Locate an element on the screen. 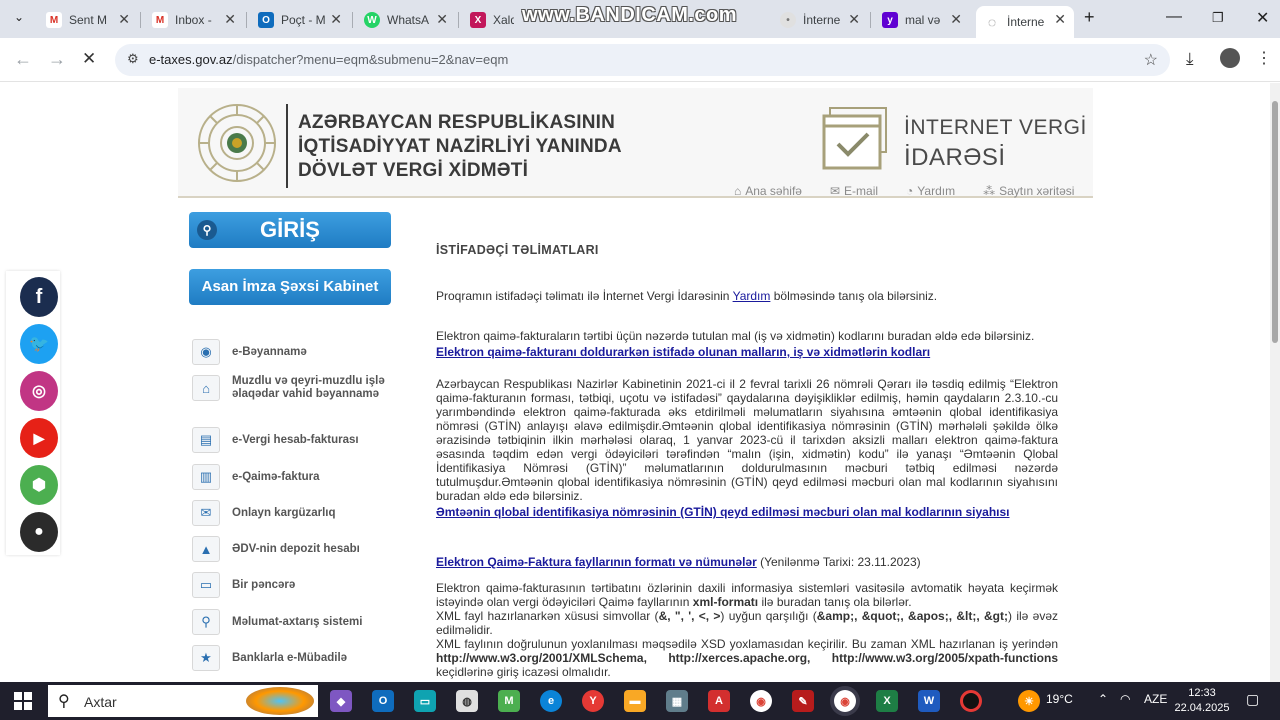 This screenshot has height=720, width=1280. pen-app-icon: ✎ is located at coordinates (803, 701).